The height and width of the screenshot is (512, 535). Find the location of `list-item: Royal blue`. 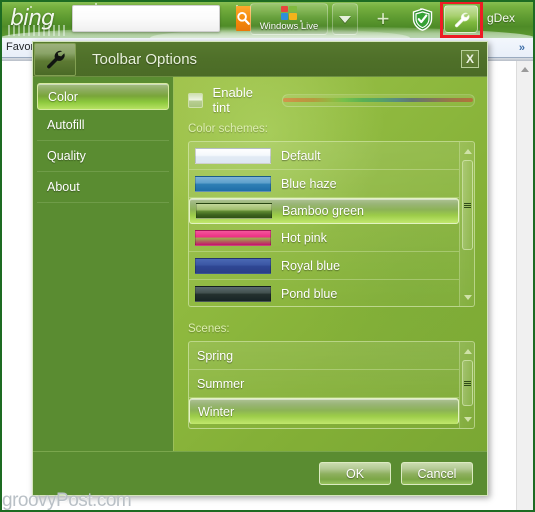

list-item: Royal blue is located at coordinates (324, 266).